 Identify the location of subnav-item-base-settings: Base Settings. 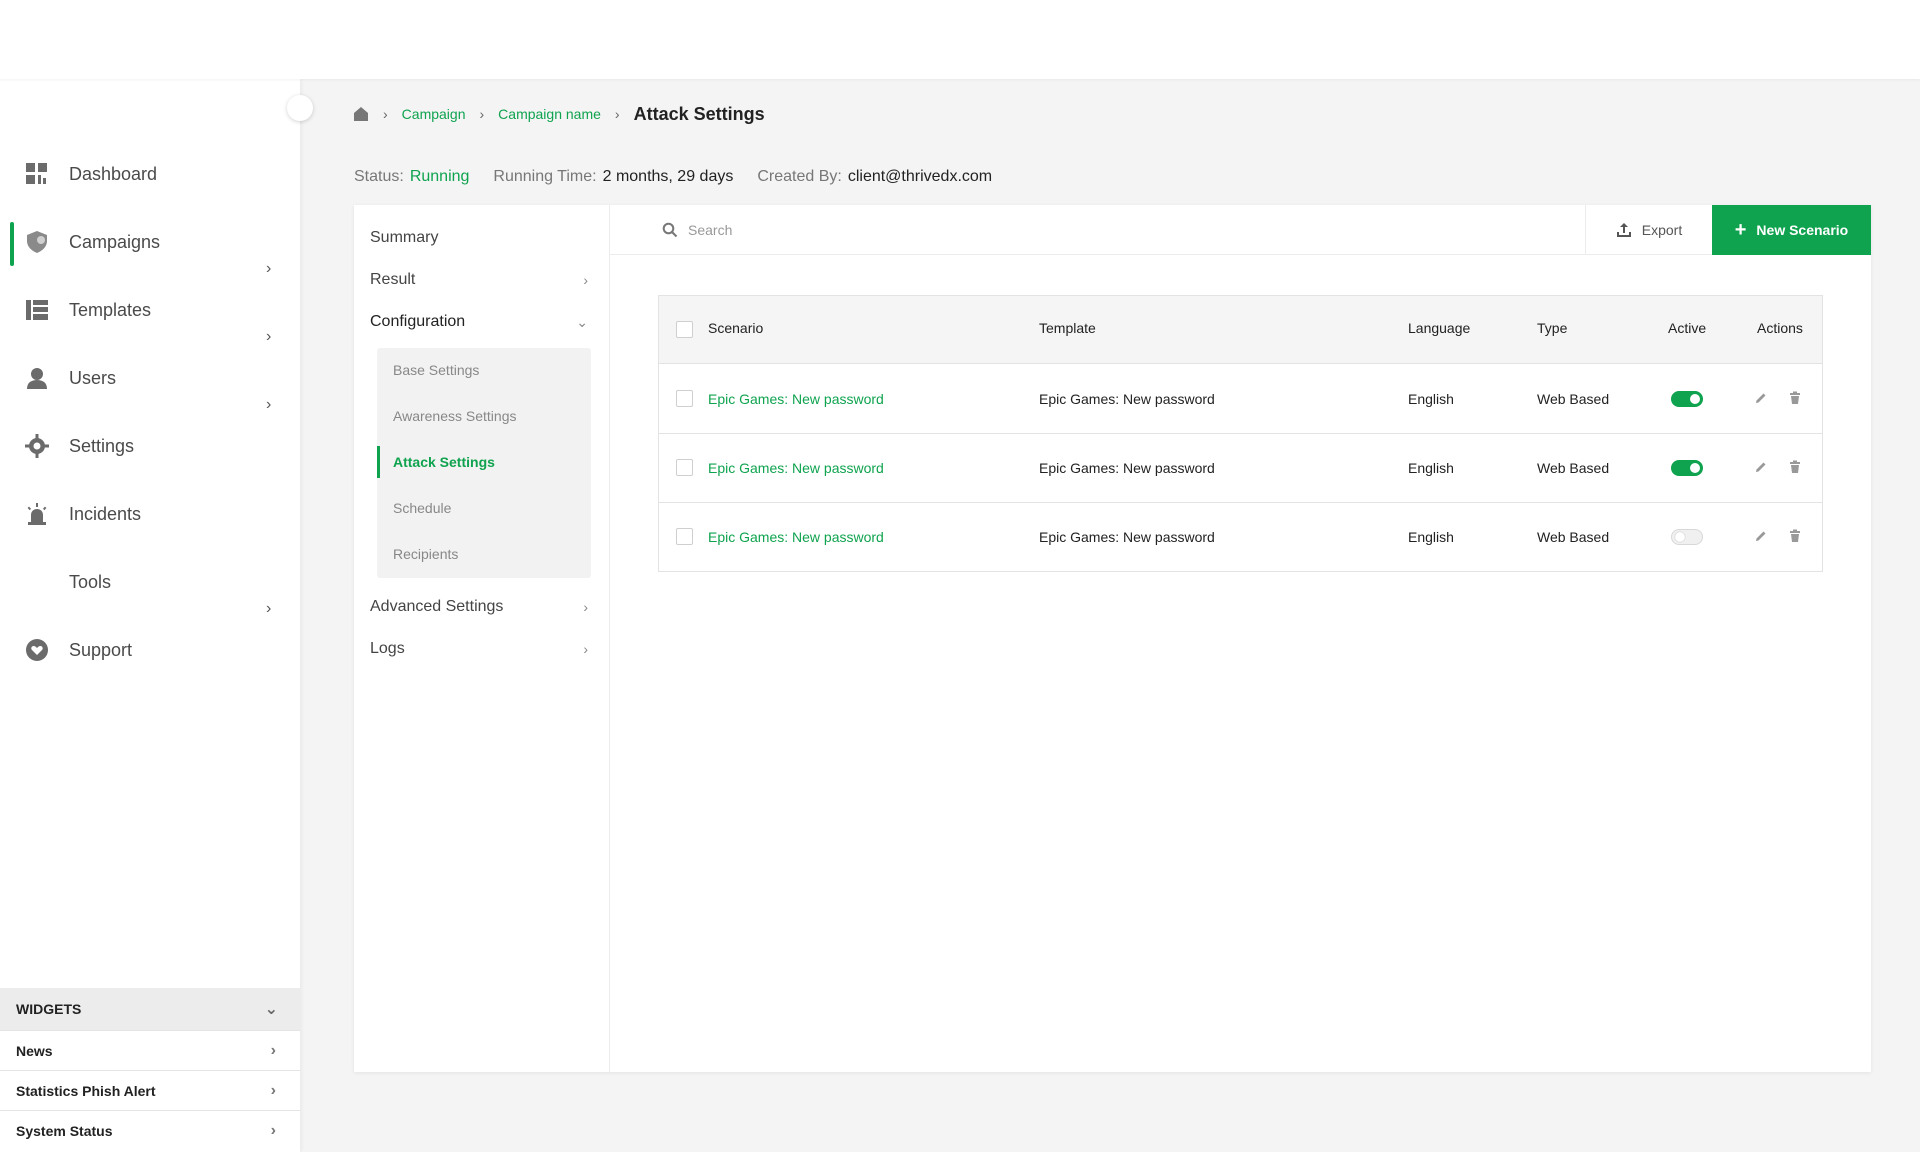
(484, 370).